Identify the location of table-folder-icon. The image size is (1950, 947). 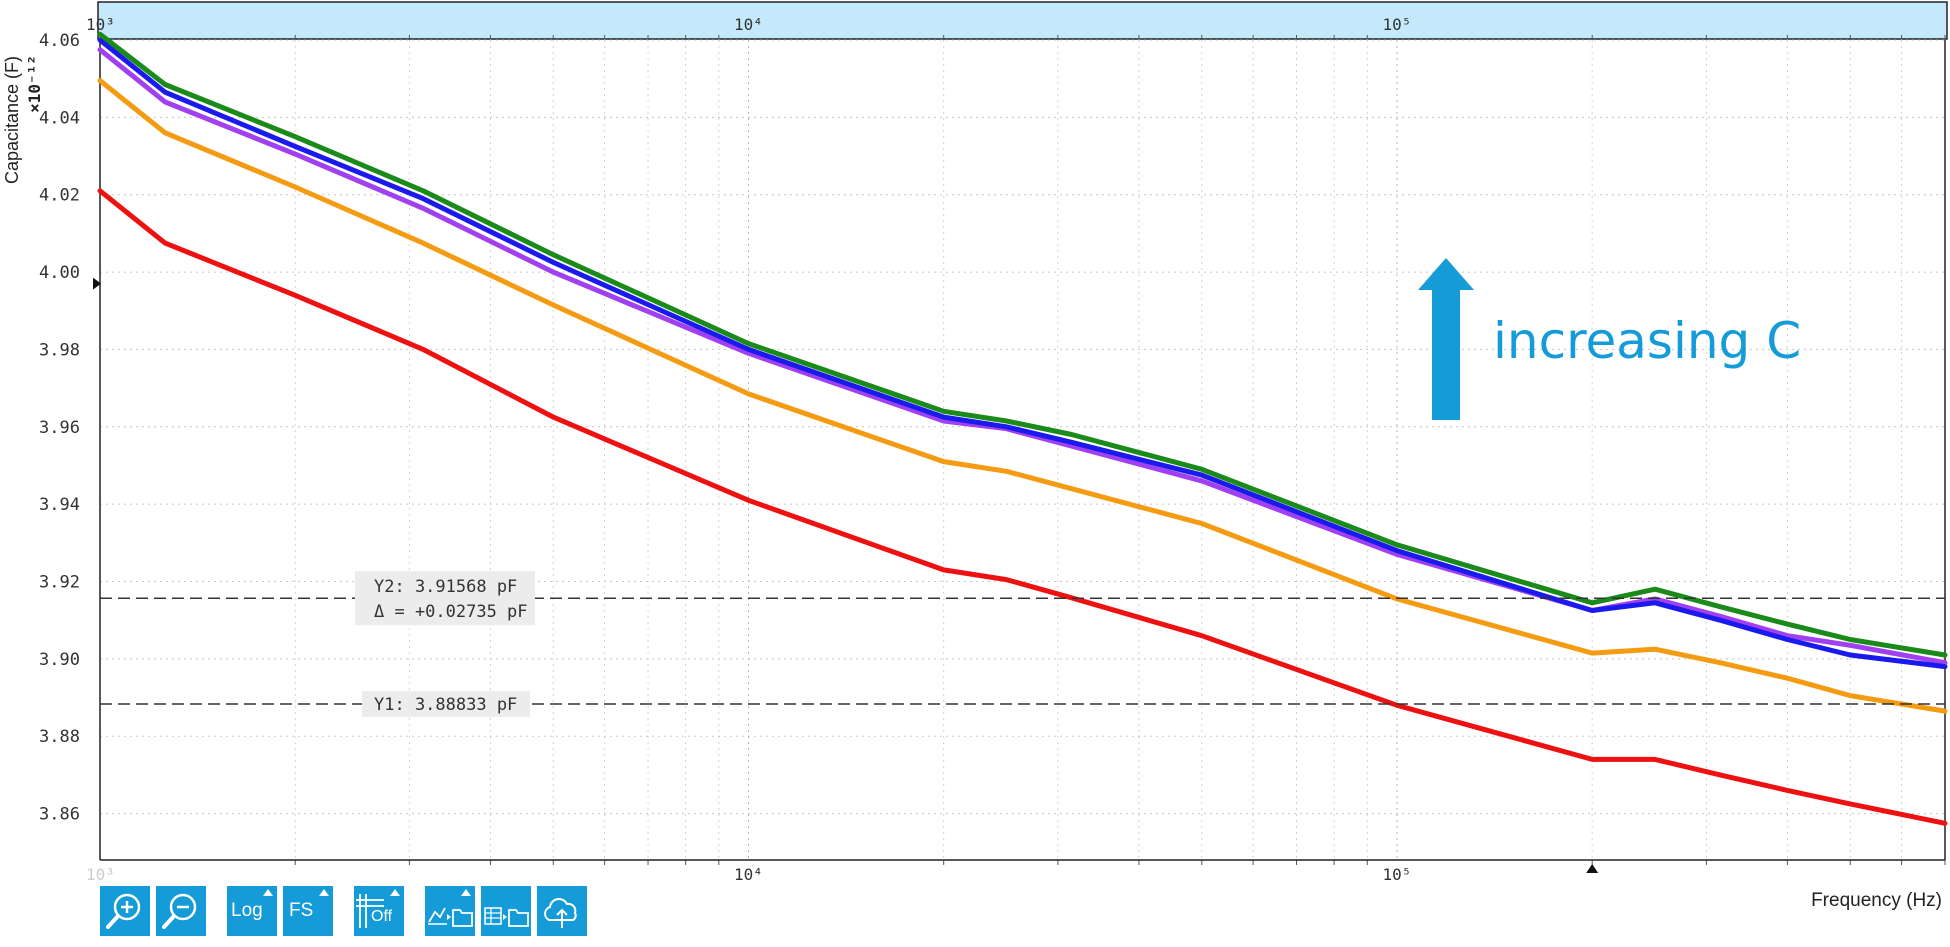
(506, 917).